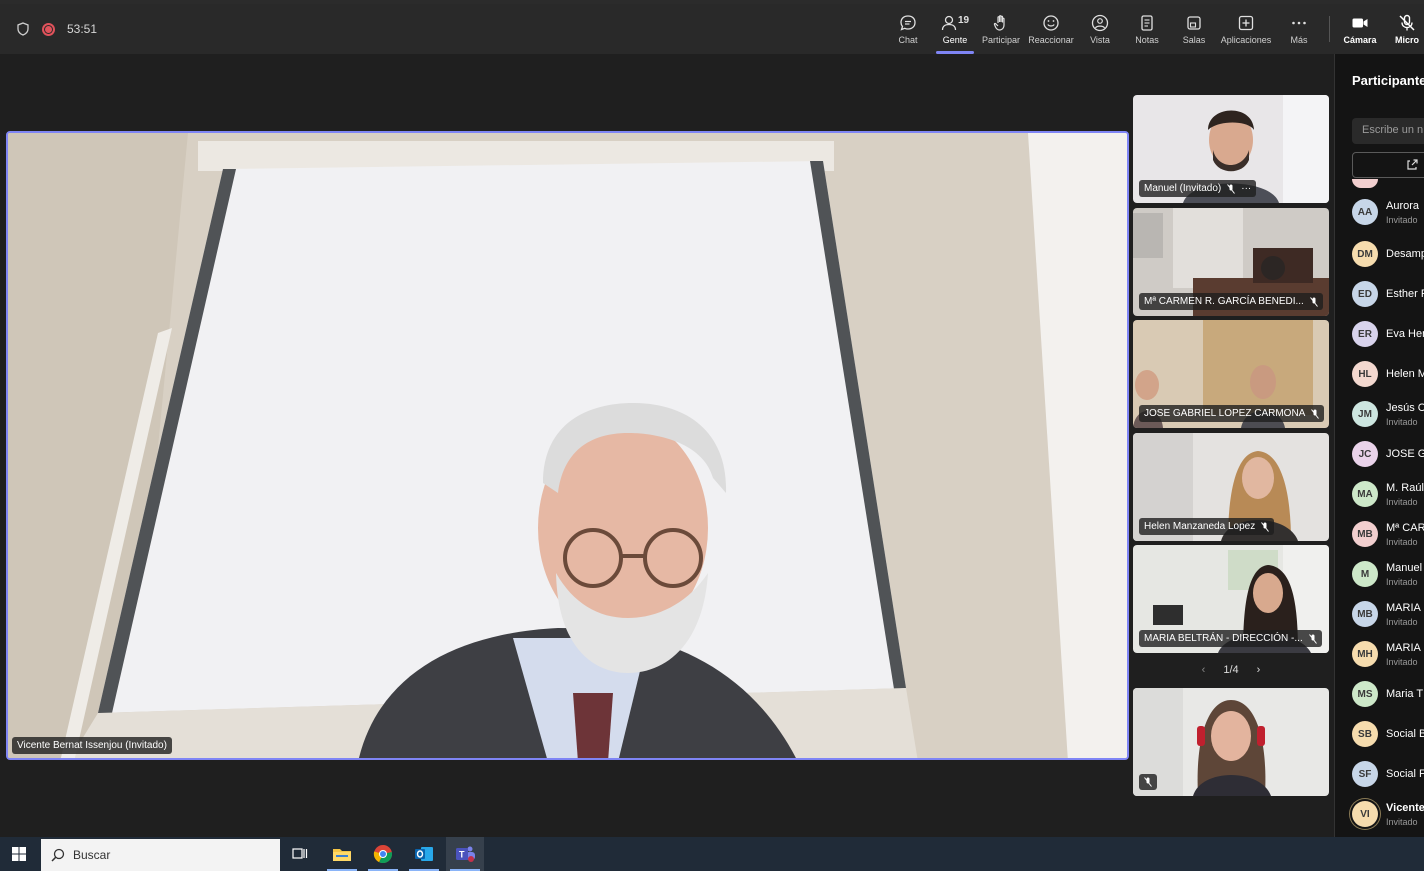 The image size is (1424, 871). What do you see at coordinates (1365, 212) in the screenshot?
I see `avatar: AA` at bounding box center [1365, 212].